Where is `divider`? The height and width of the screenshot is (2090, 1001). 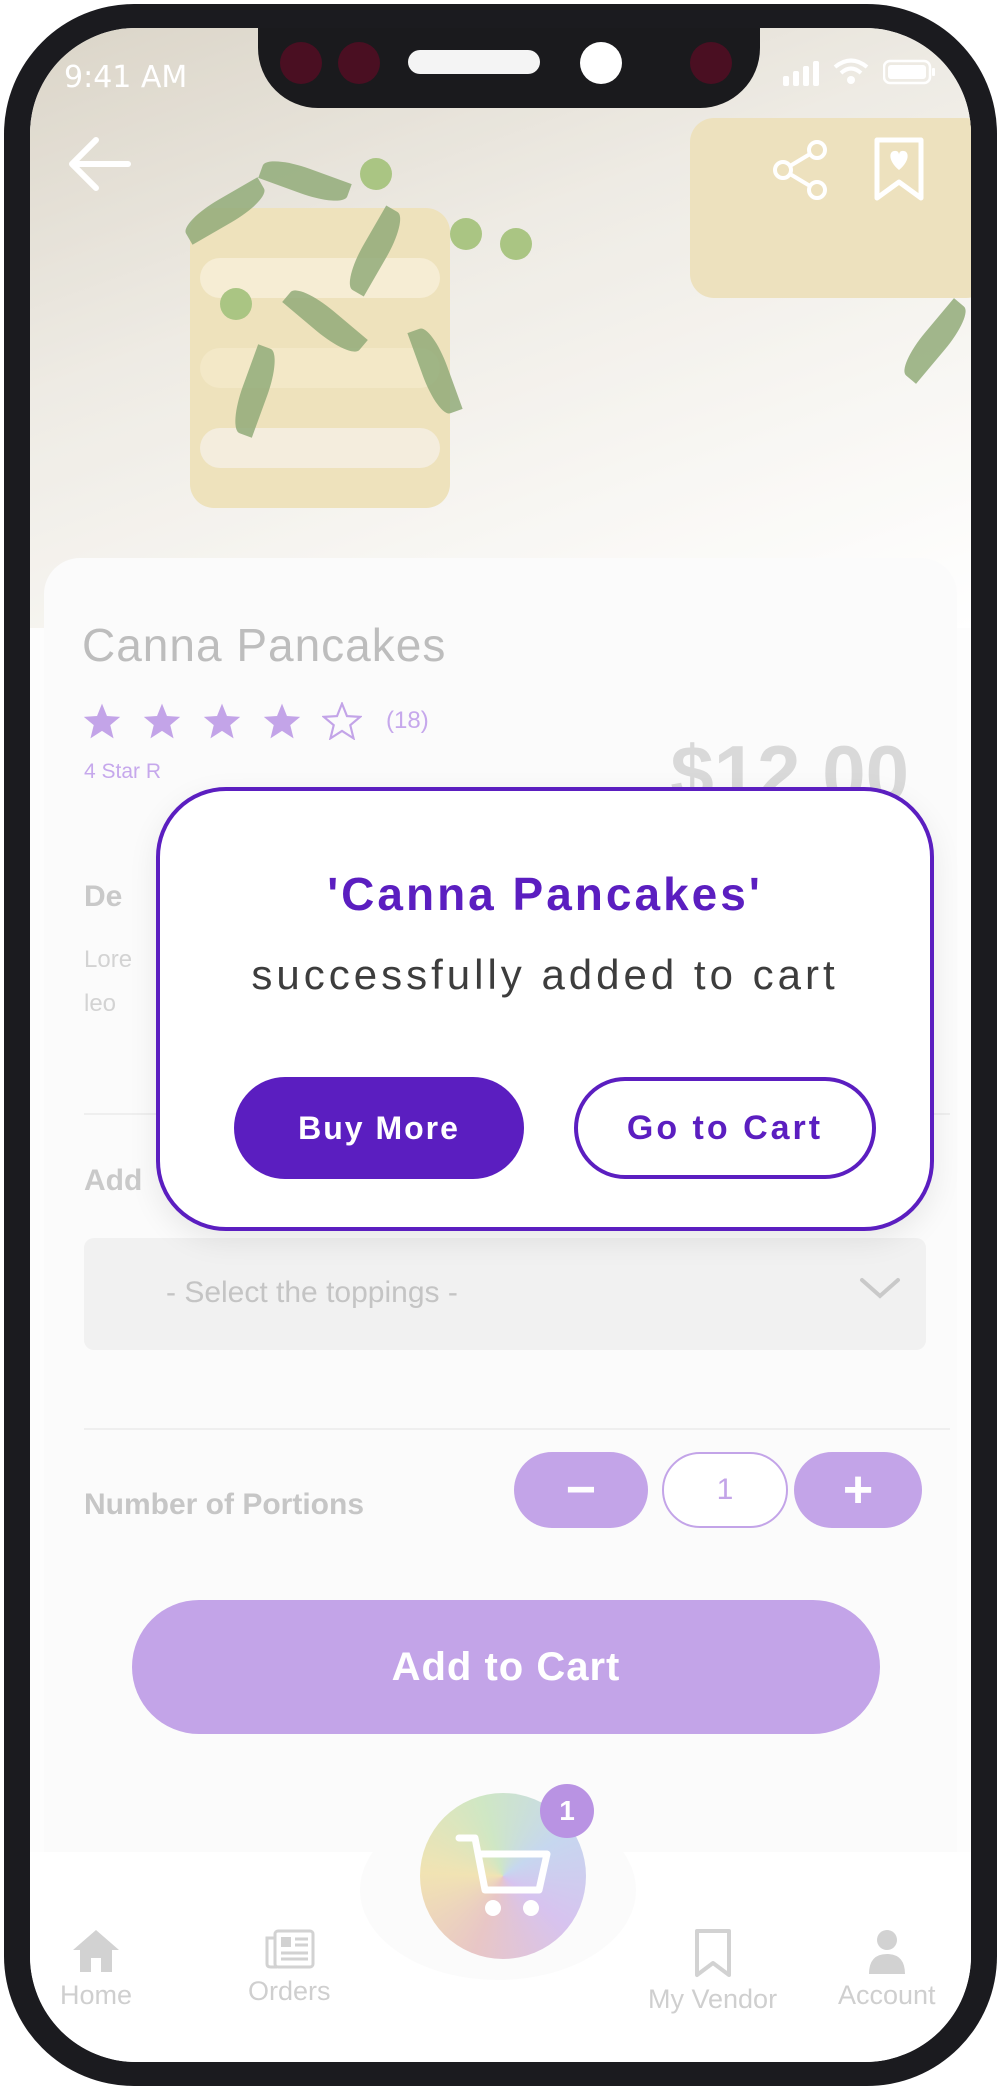 divider is located at coordinates (517, 1429).